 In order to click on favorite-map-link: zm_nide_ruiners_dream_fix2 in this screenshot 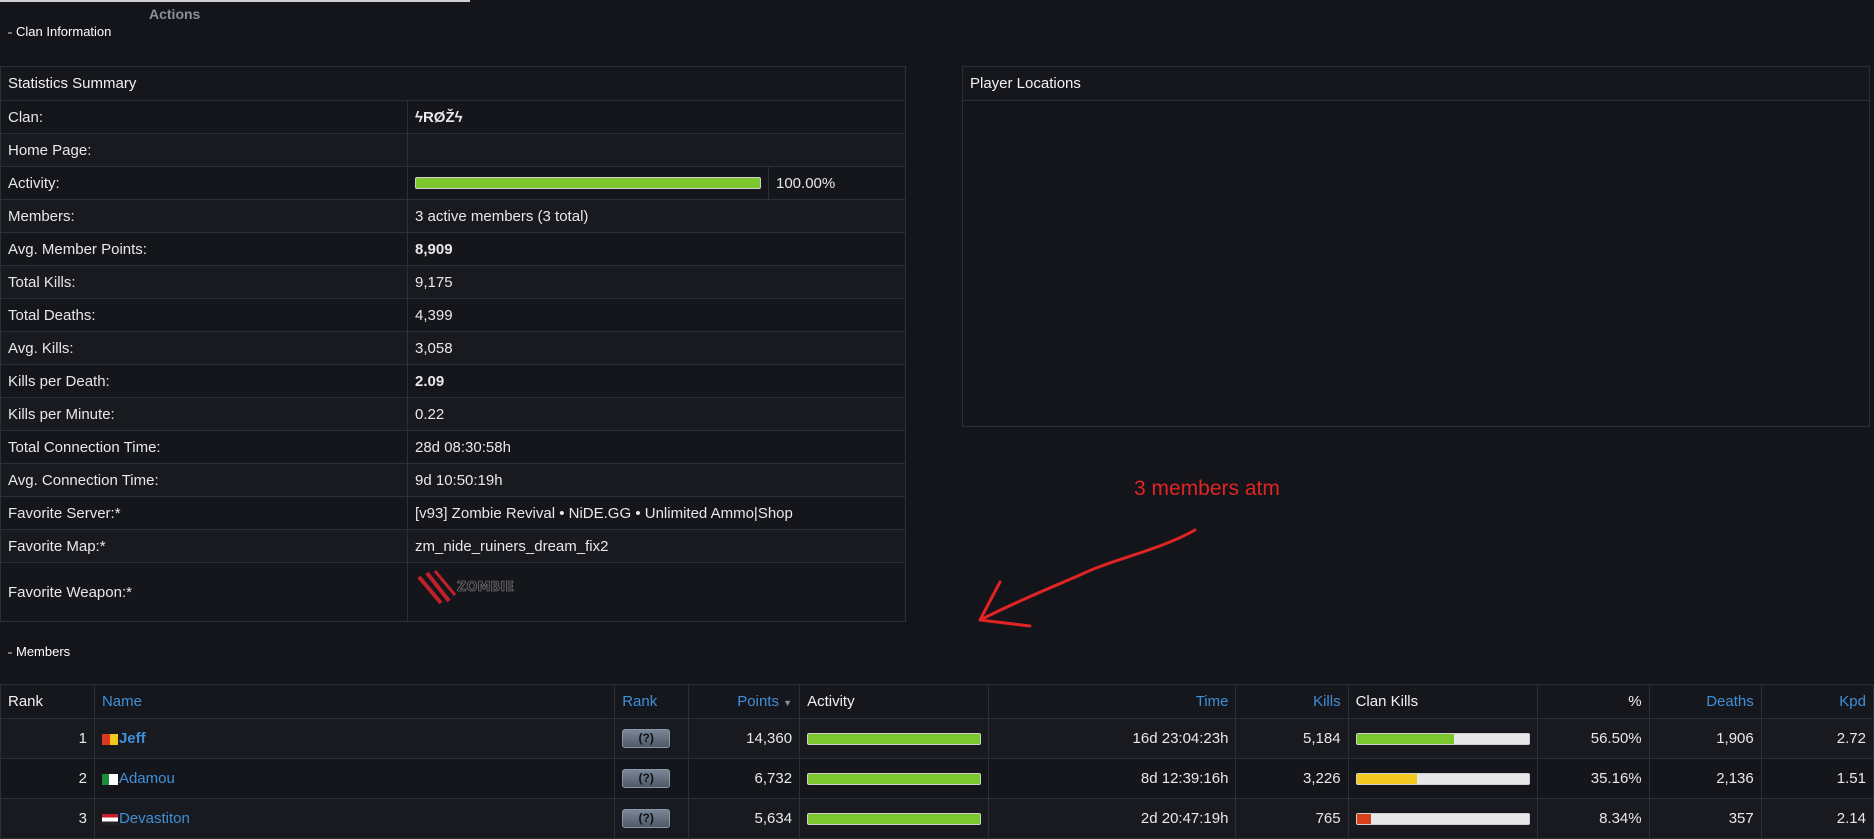, I will do `click(656, 546)`.